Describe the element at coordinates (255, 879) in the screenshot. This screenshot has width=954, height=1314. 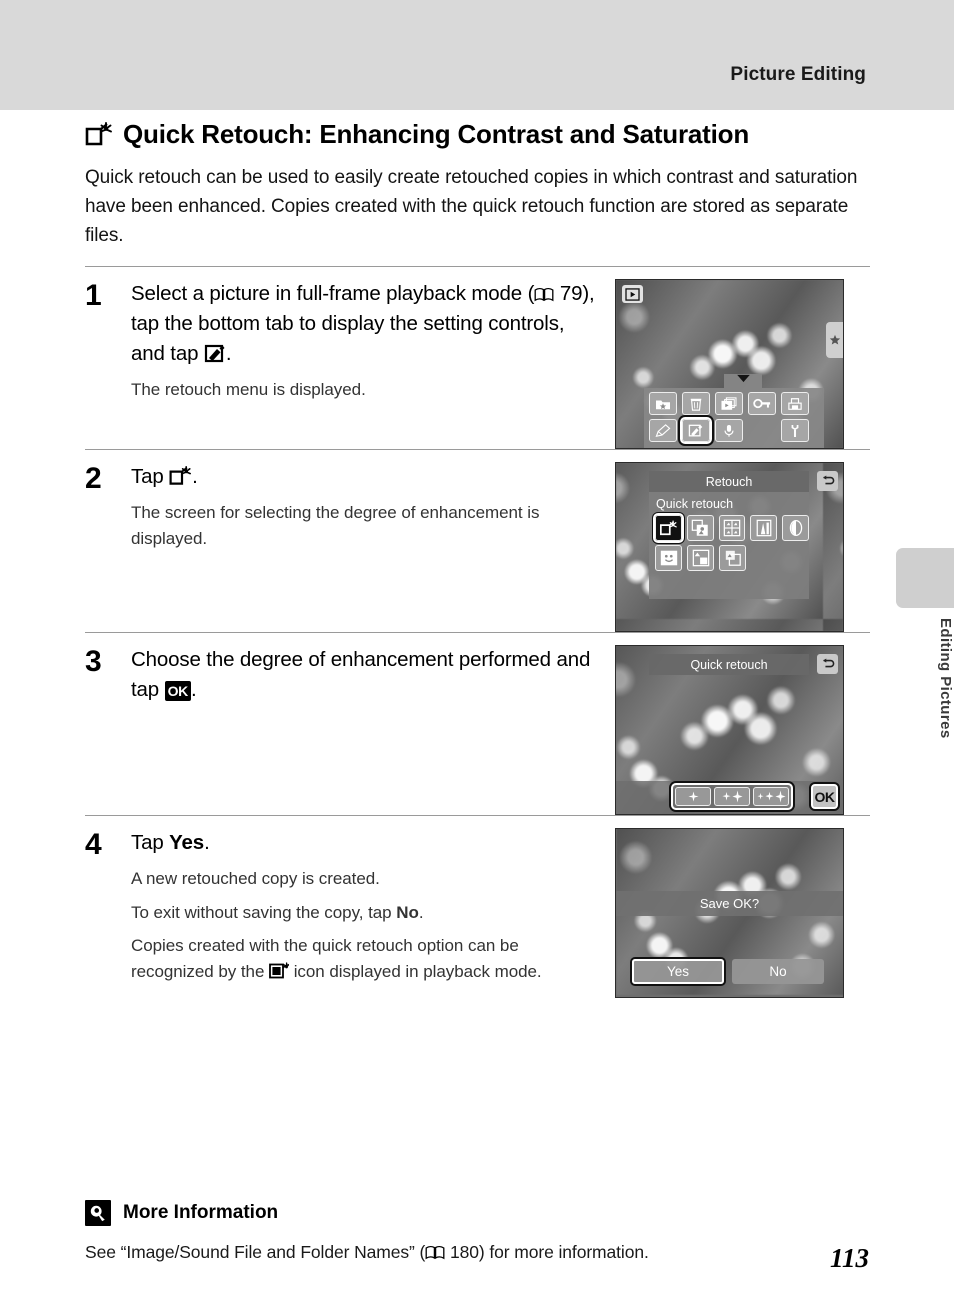
I see `step-4-detail-1: A new retouched copy is created.` at that location.